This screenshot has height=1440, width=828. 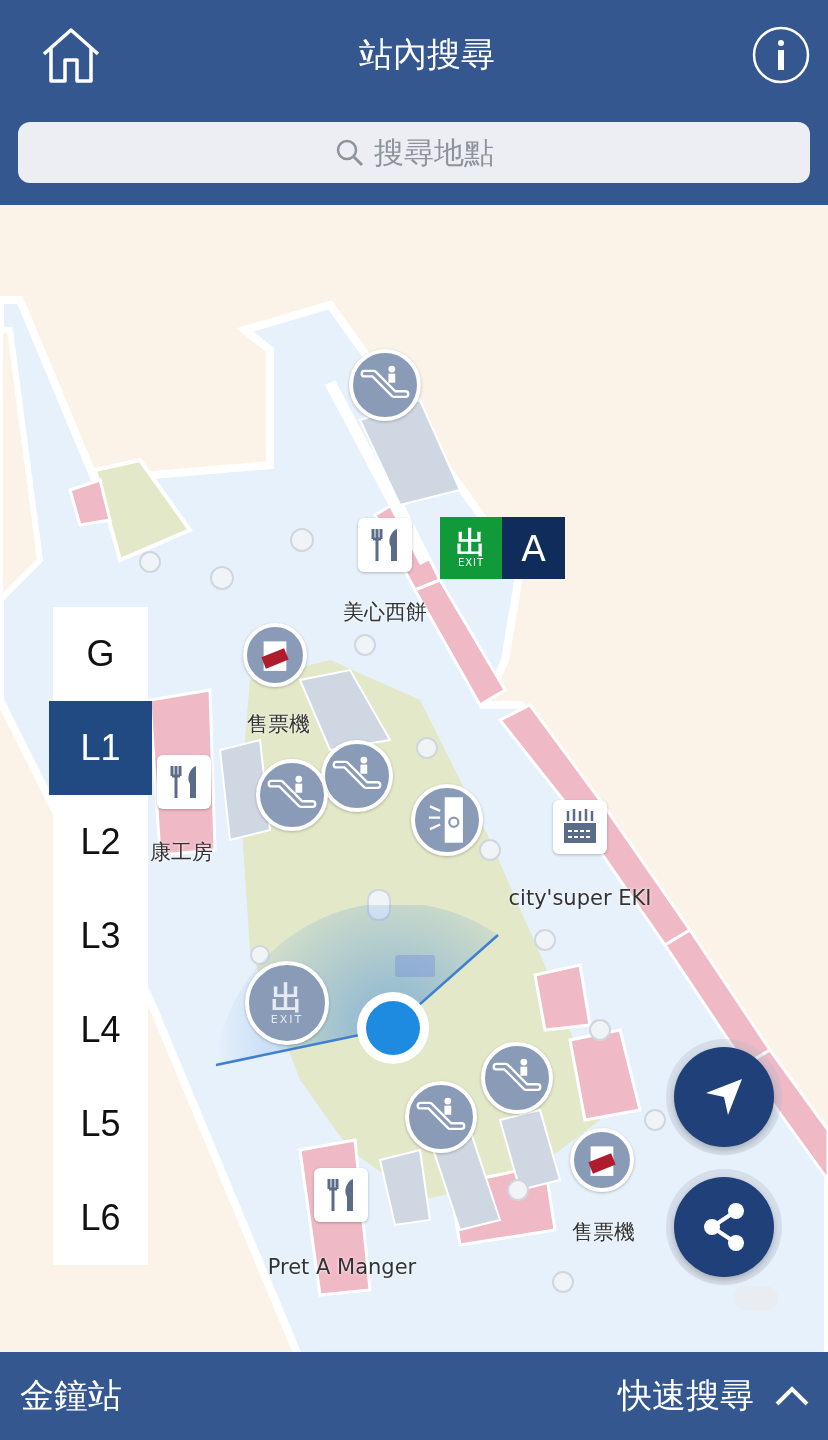 What do you see at coordinates (181, 852) in the screenshot?
I see `place-label: 康工房` at bounding box center [181, 852].